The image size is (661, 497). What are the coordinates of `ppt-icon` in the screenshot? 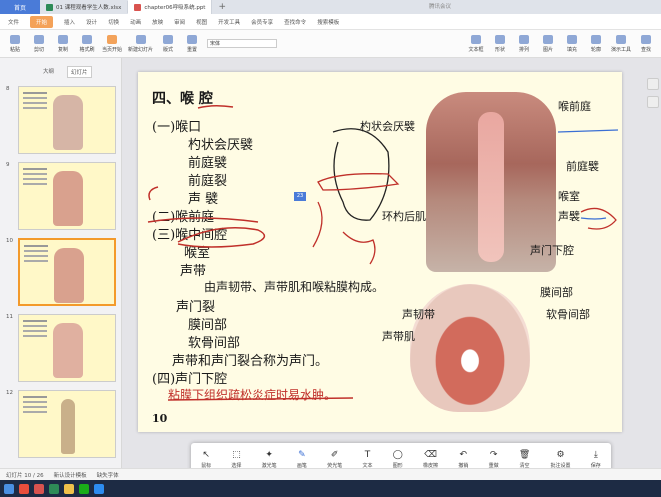 It's located at (138, 7).